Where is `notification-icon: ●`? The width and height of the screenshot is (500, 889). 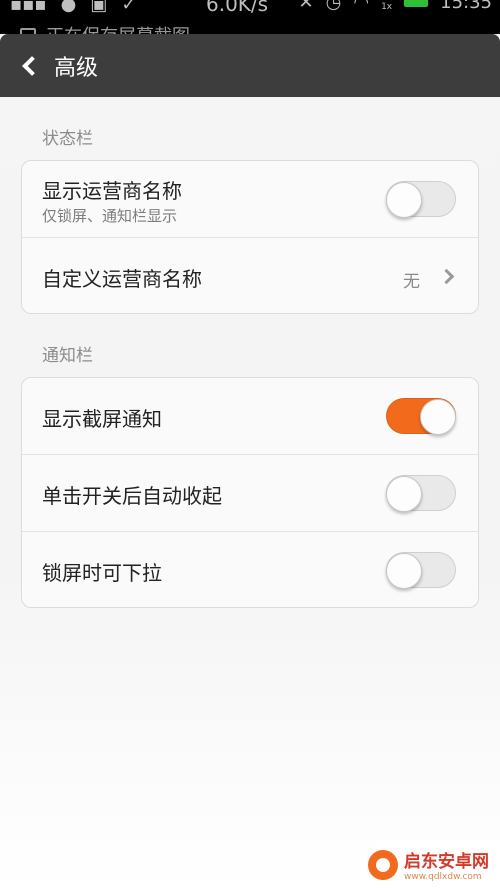 notification-icon: ● is located at coordinates (68, 7).